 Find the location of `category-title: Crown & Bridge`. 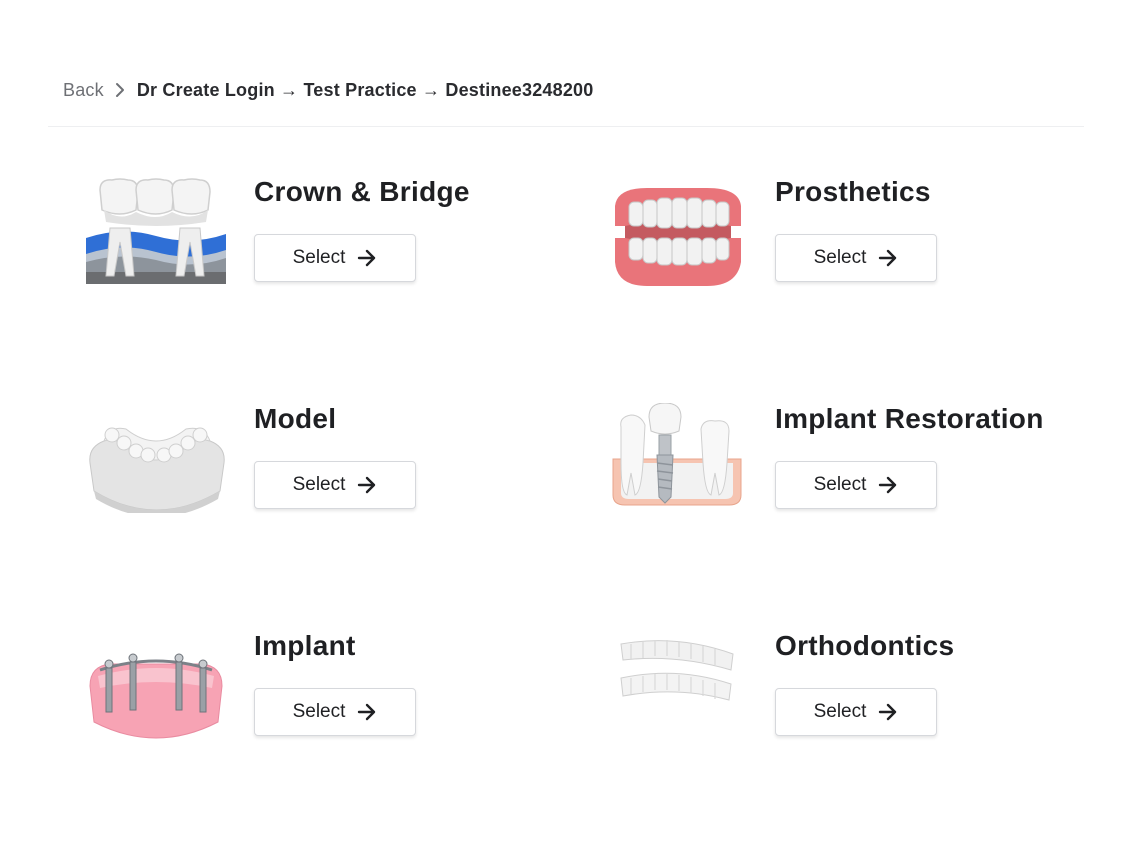

category-title: Crown & Bridge is located at coordinates (362, 191).